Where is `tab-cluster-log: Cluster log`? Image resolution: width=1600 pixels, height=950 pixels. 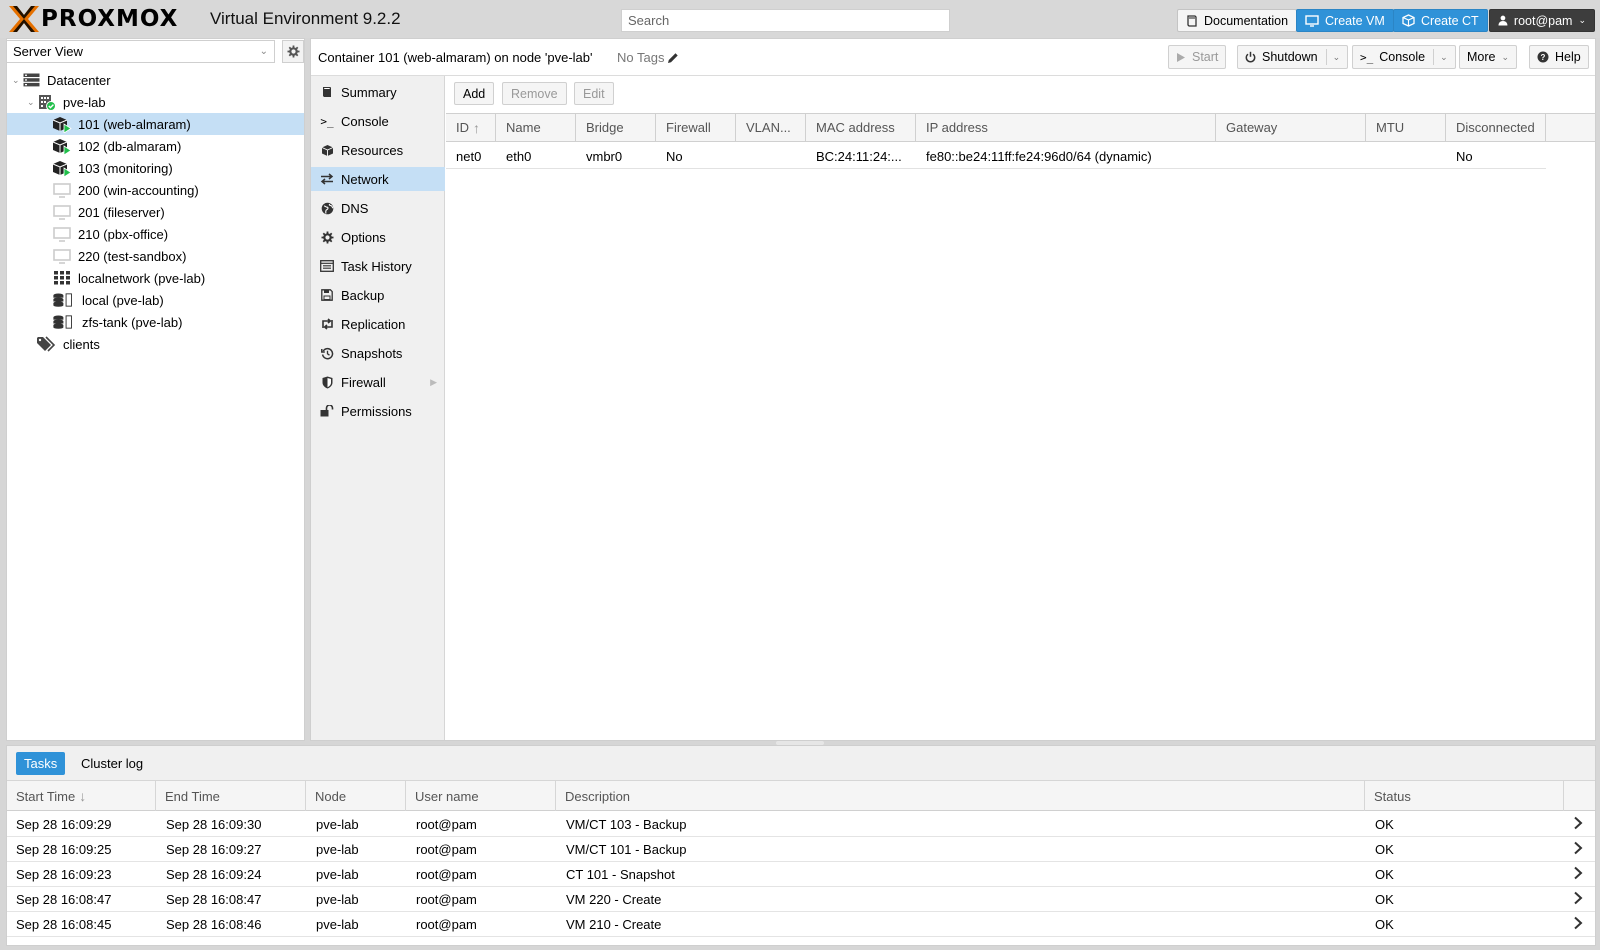
tab-cluster-log: Cluster log is located at coordinates (112, 763).